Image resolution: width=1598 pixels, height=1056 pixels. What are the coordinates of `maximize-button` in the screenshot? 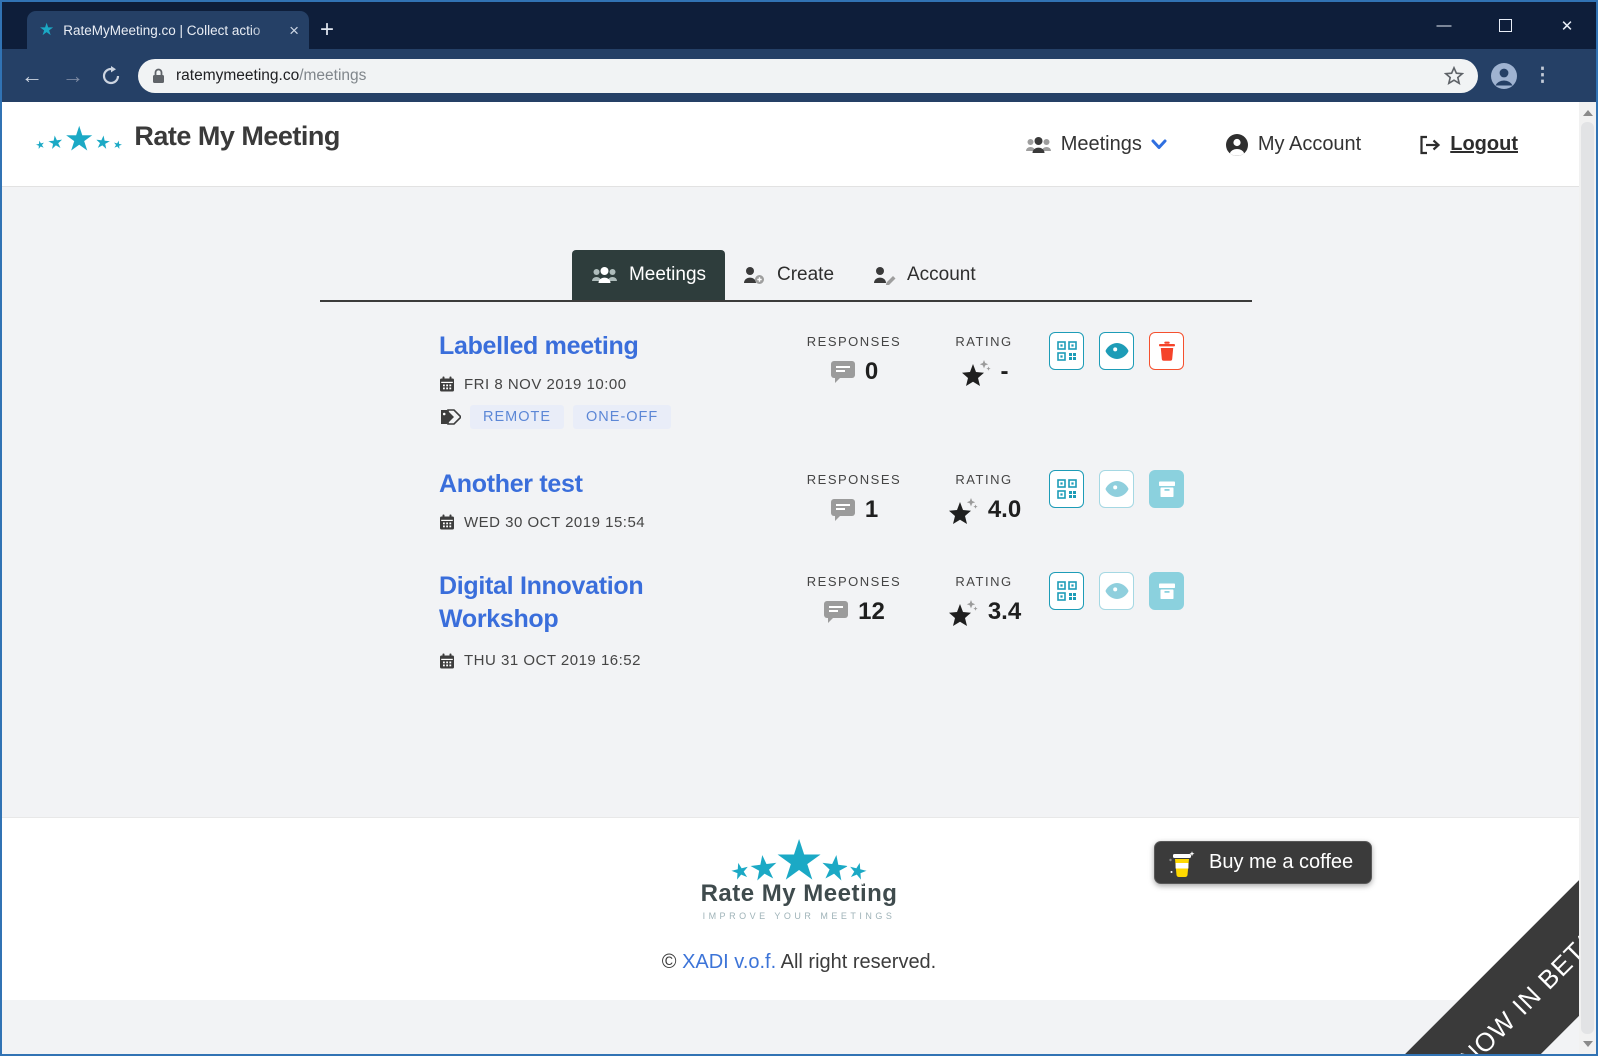 It's located at (1505, 25).